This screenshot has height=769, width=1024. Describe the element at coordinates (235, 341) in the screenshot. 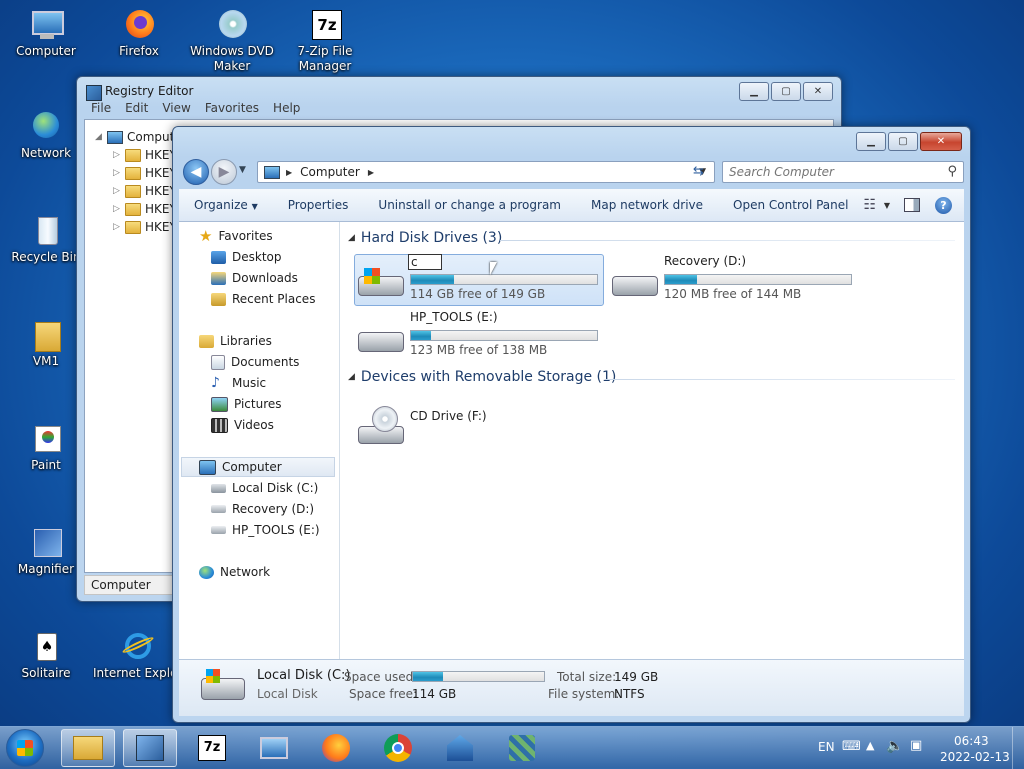

I see `nav-libraries: Libraries` at that location.